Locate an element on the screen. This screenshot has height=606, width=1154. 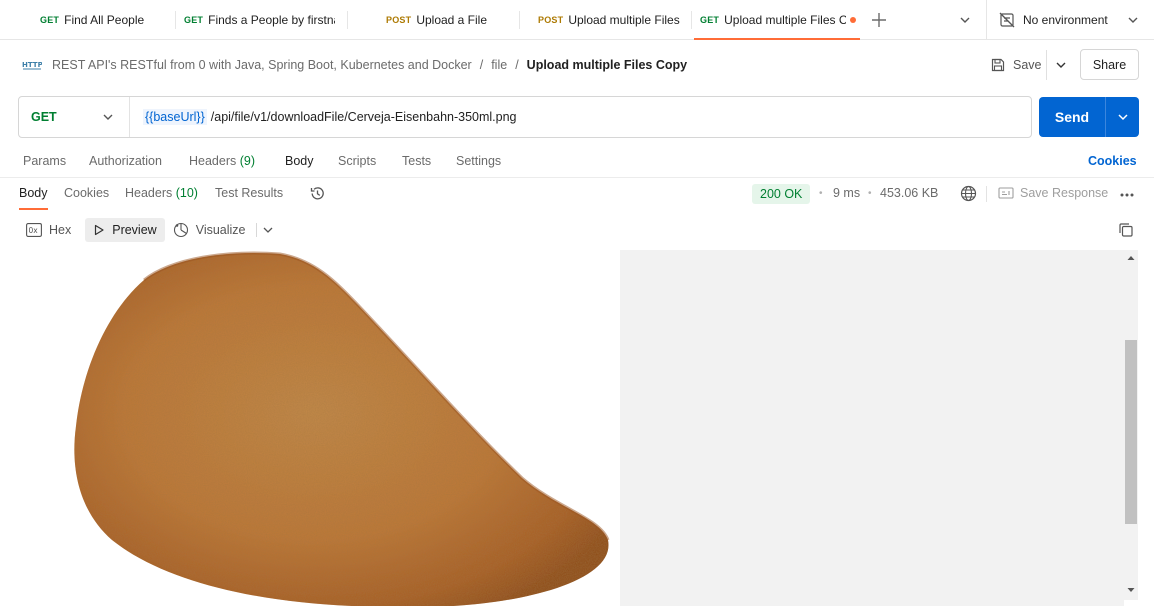
svg-text: 0x is located at coordinates (34, 230).